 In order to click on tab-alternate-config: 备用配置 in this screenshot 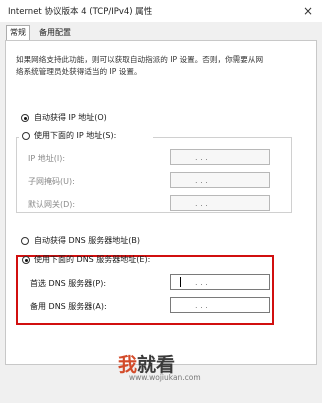, I will do `click(55, 33)`.